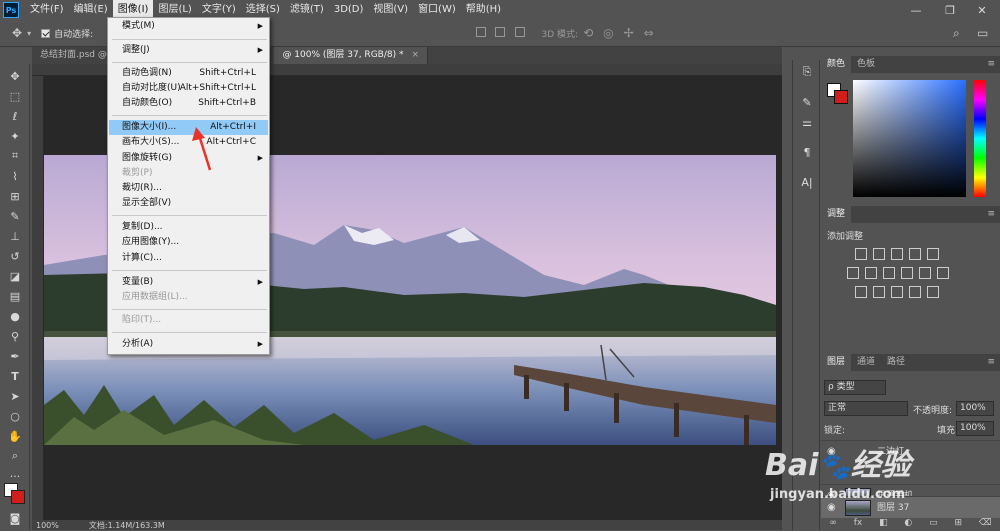 The height and width of the screenshot is (531, 1000). I want to click on blend-mode-select: 正常, so click(866, 408).